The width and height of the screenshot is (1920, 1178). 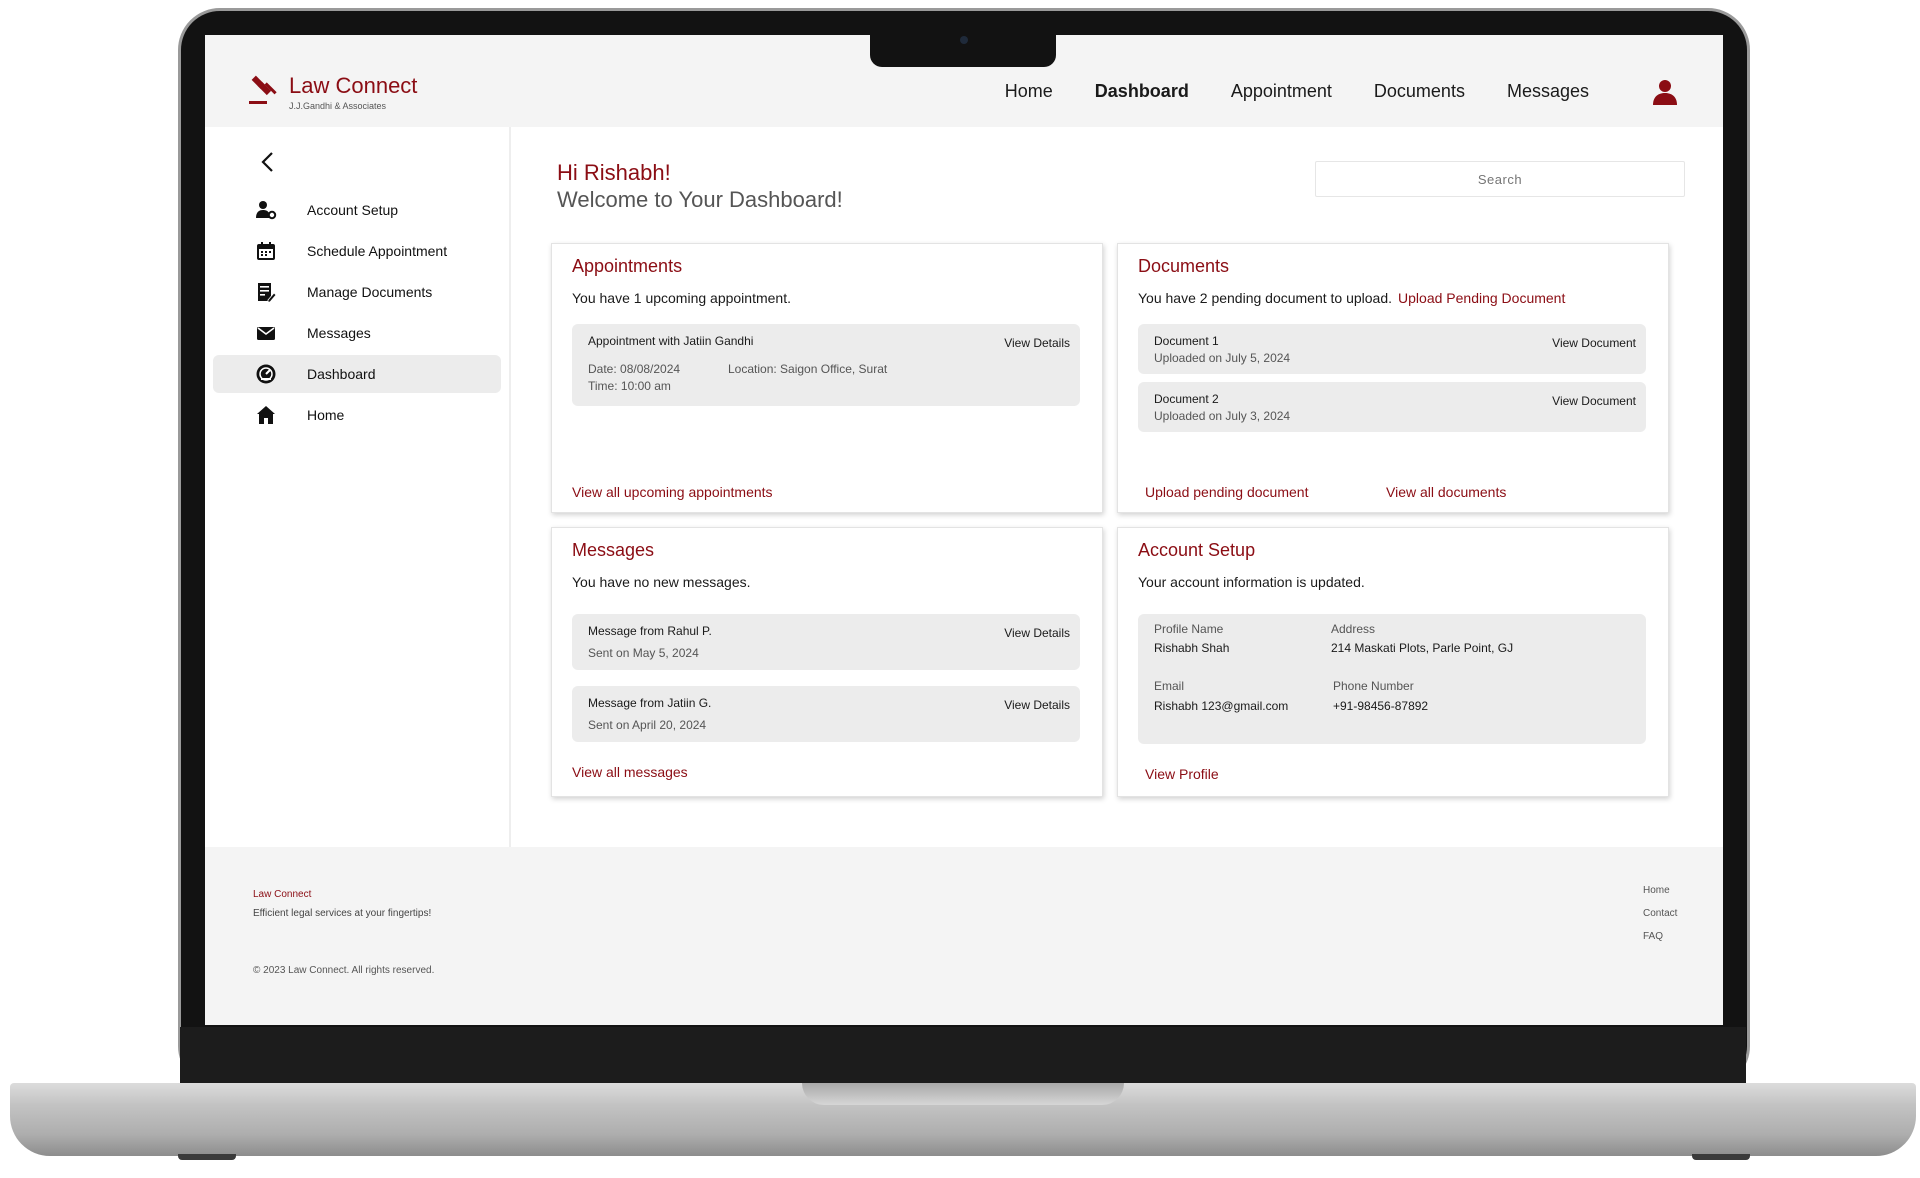 I want to click on sidebar-item-label: Account Setup, so click(x=353, y=210).